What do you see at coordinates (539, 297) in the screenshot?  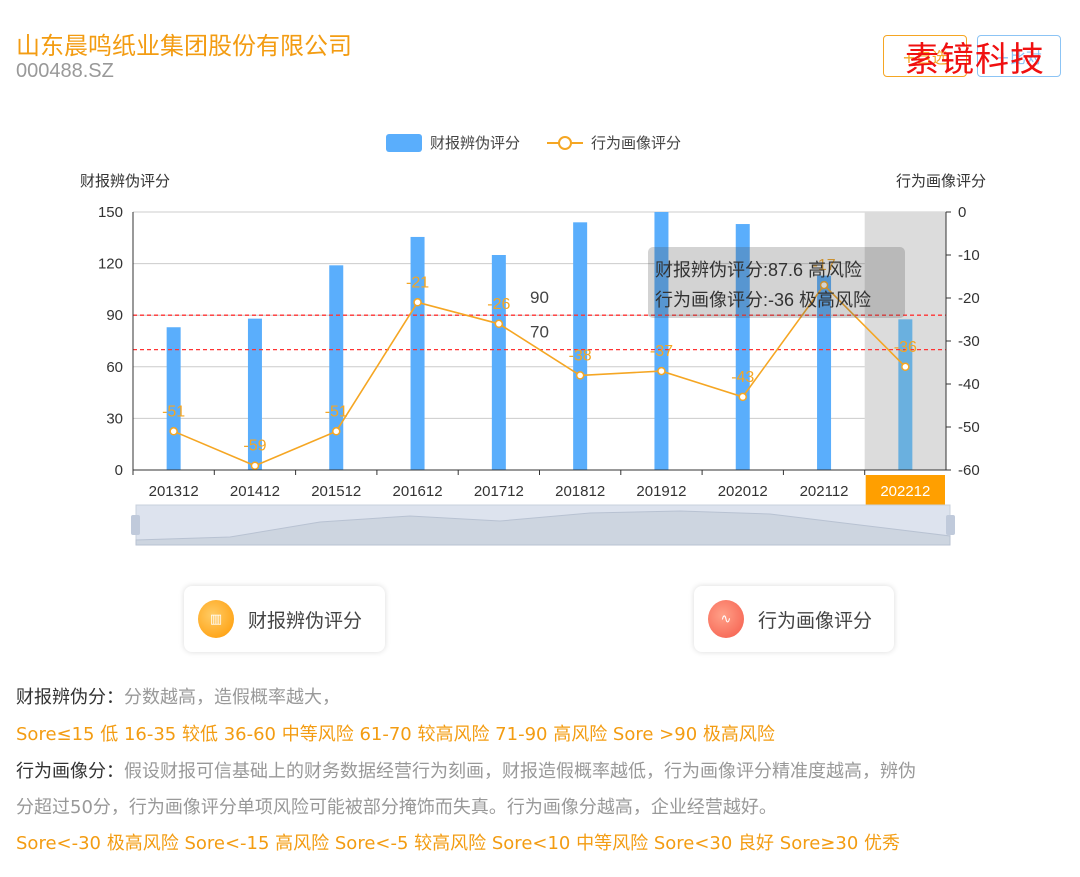 I see `threshold-label: 90` at bounding box center [539, 297].